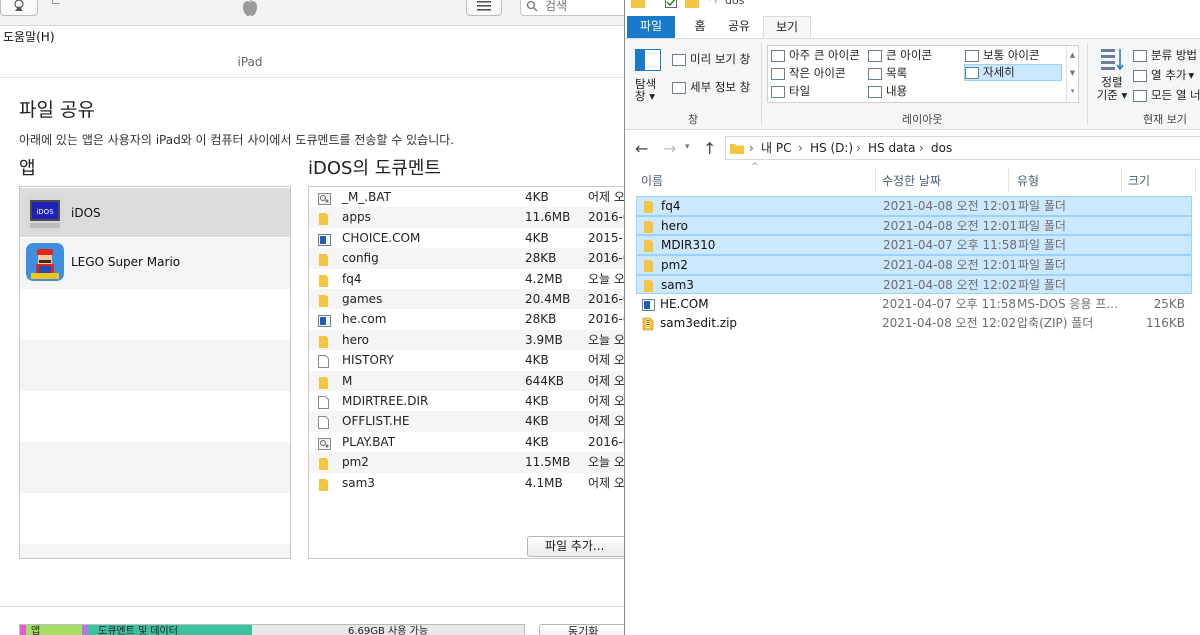 The image size is (1200, 635). I want to click on add-columns-button: 열 추가 ▾, so click(1163, 75).